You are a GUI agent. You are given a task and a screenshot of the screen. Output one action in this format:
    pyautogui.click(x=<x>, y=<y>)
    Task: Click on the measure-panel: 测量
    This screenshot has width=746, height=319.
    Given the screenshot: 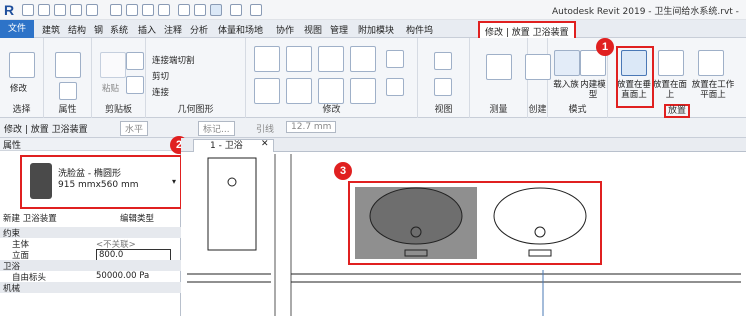 What is the action you would take?
    pyautogui.click(x=499, y=78)
    